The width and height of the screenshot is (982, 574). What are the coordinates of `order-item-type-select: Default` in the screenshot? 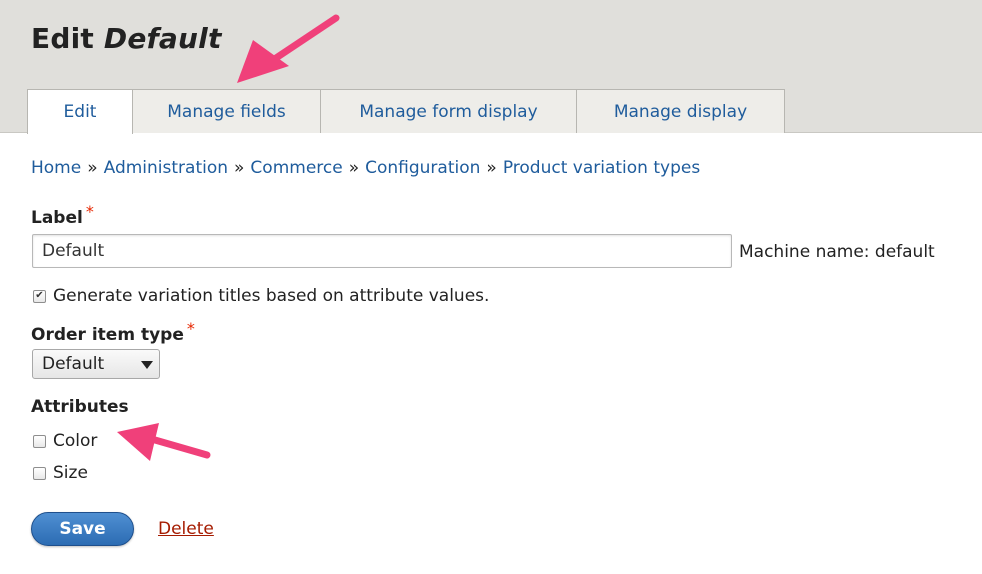 It's located at (96, 364).